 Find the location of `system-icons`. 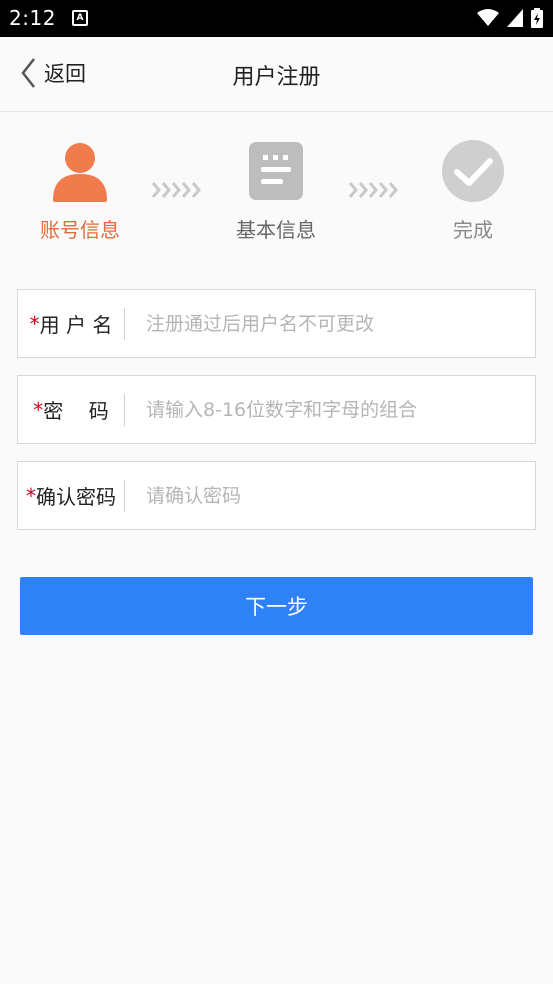

system-icons is located at coordinates (510, 18).